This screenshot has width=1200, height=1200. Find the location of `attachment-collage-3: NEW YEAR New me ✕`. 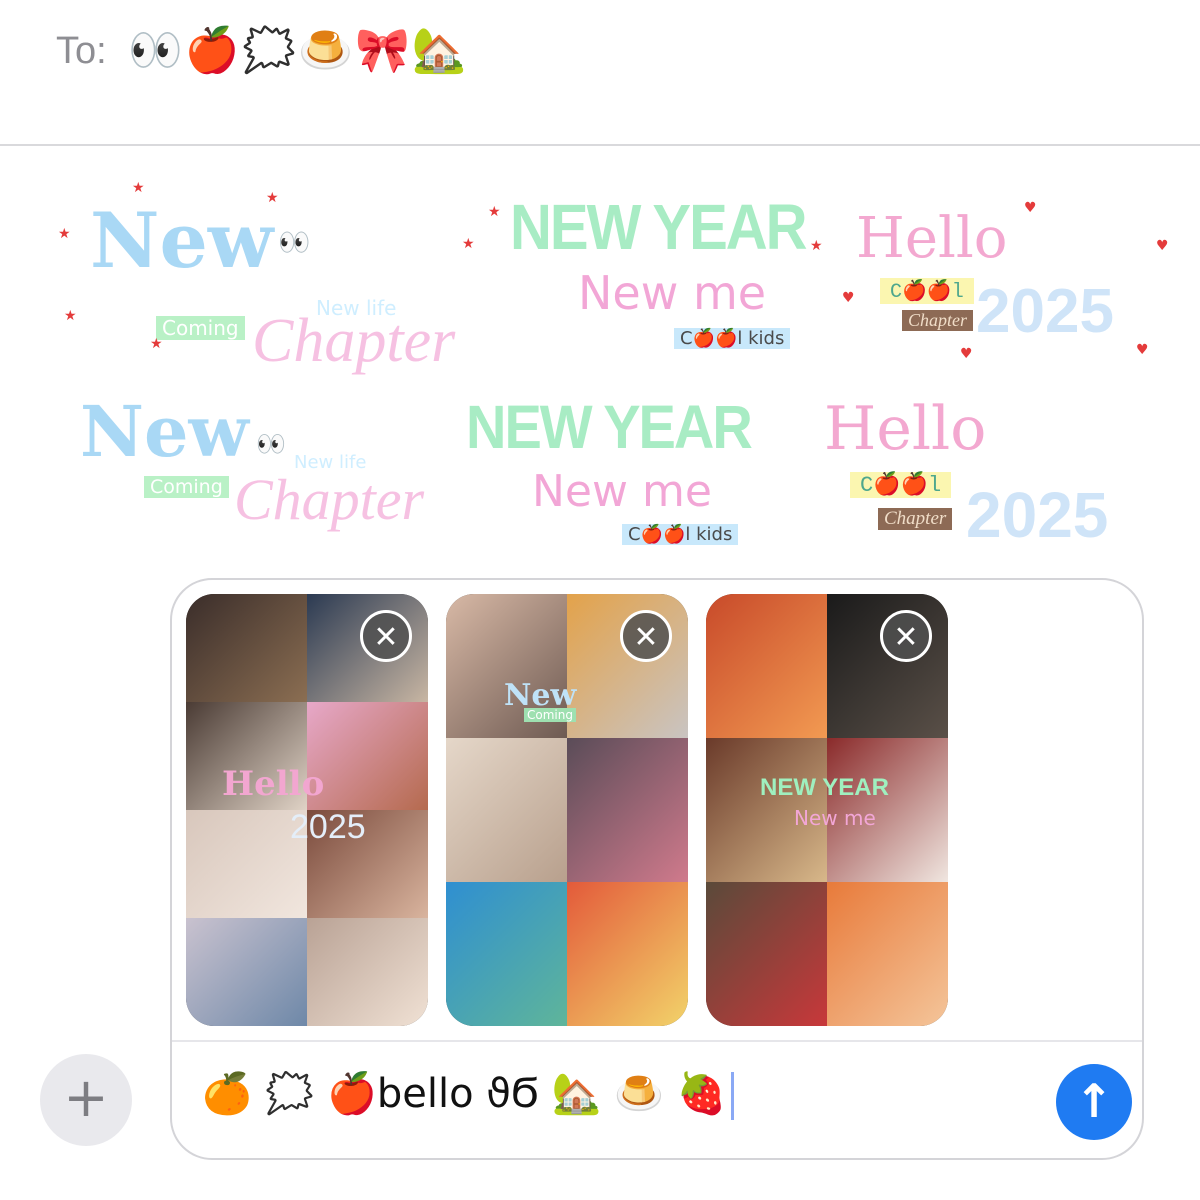

attachment-collage-3: NEW YEAR New me ✕ is located at coordinates (827, 810).